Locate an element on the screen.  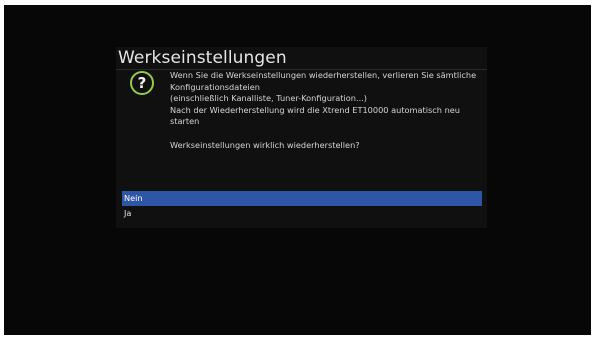
message-line: Konfigurationsdateien is located at coordinates (215, 86).